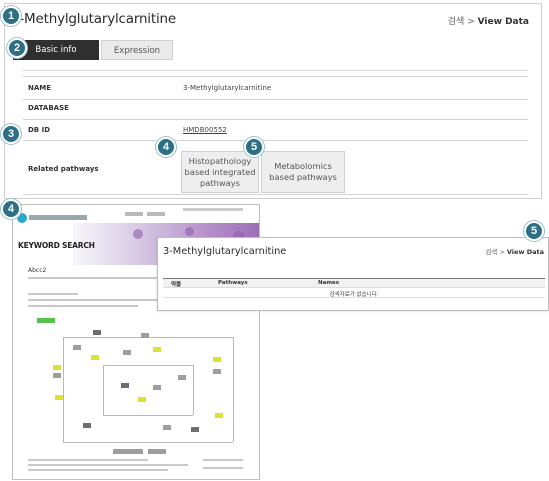  What do you see at coordinates (63, 169) in the screenshot?
I see `row-label-related-pathways: Related pathways` at bounding box center [63, 169].